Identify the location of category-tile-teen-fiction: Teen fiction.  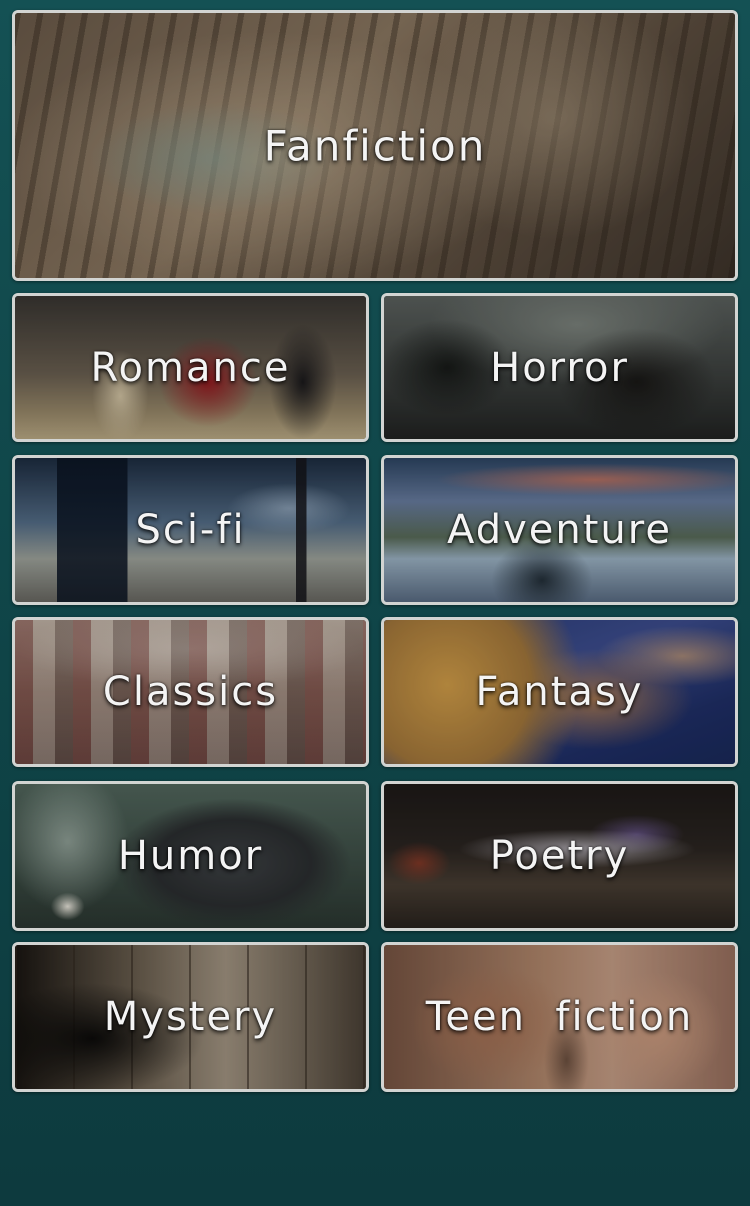
(559, 1017).